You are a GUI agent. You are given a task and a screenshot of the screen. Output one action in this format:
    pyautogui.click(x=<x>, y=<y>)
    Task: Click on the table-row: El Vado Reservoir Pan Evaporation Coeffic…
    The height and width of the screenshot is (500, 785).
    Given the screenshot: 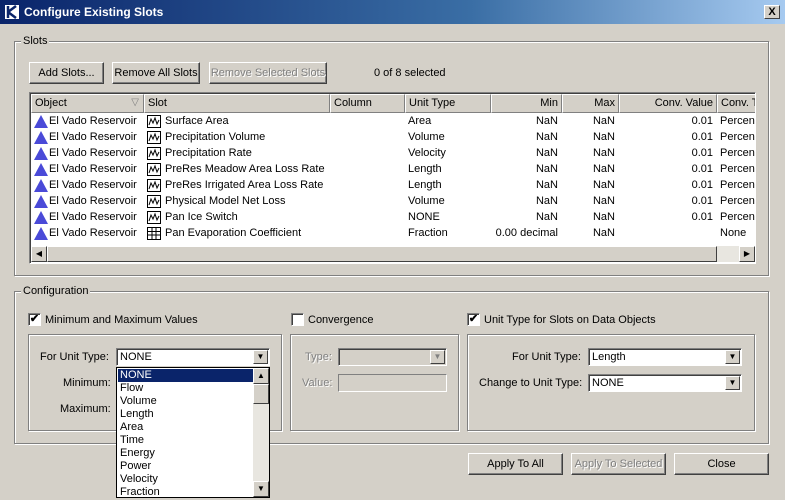 What is the action you would take?
    pyautogui.click(x=393, y=234)
    